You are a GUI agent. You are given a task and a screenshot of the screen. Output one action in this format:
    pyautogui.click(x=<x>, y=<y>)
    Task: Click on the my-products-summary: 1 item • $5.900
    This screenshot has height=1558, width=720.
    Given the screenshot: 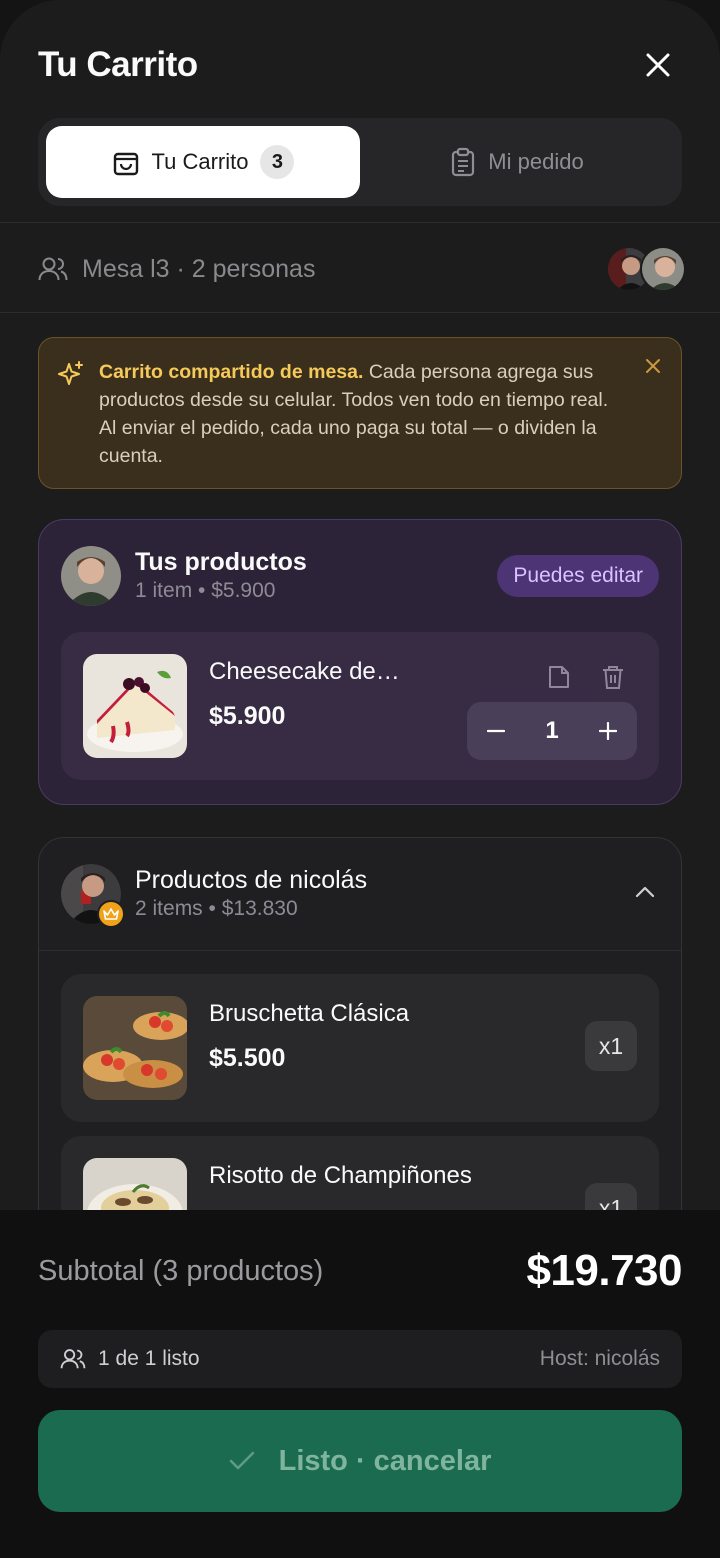 What is the action you would take?
    pyautogui.click(x=205, y=590)
    